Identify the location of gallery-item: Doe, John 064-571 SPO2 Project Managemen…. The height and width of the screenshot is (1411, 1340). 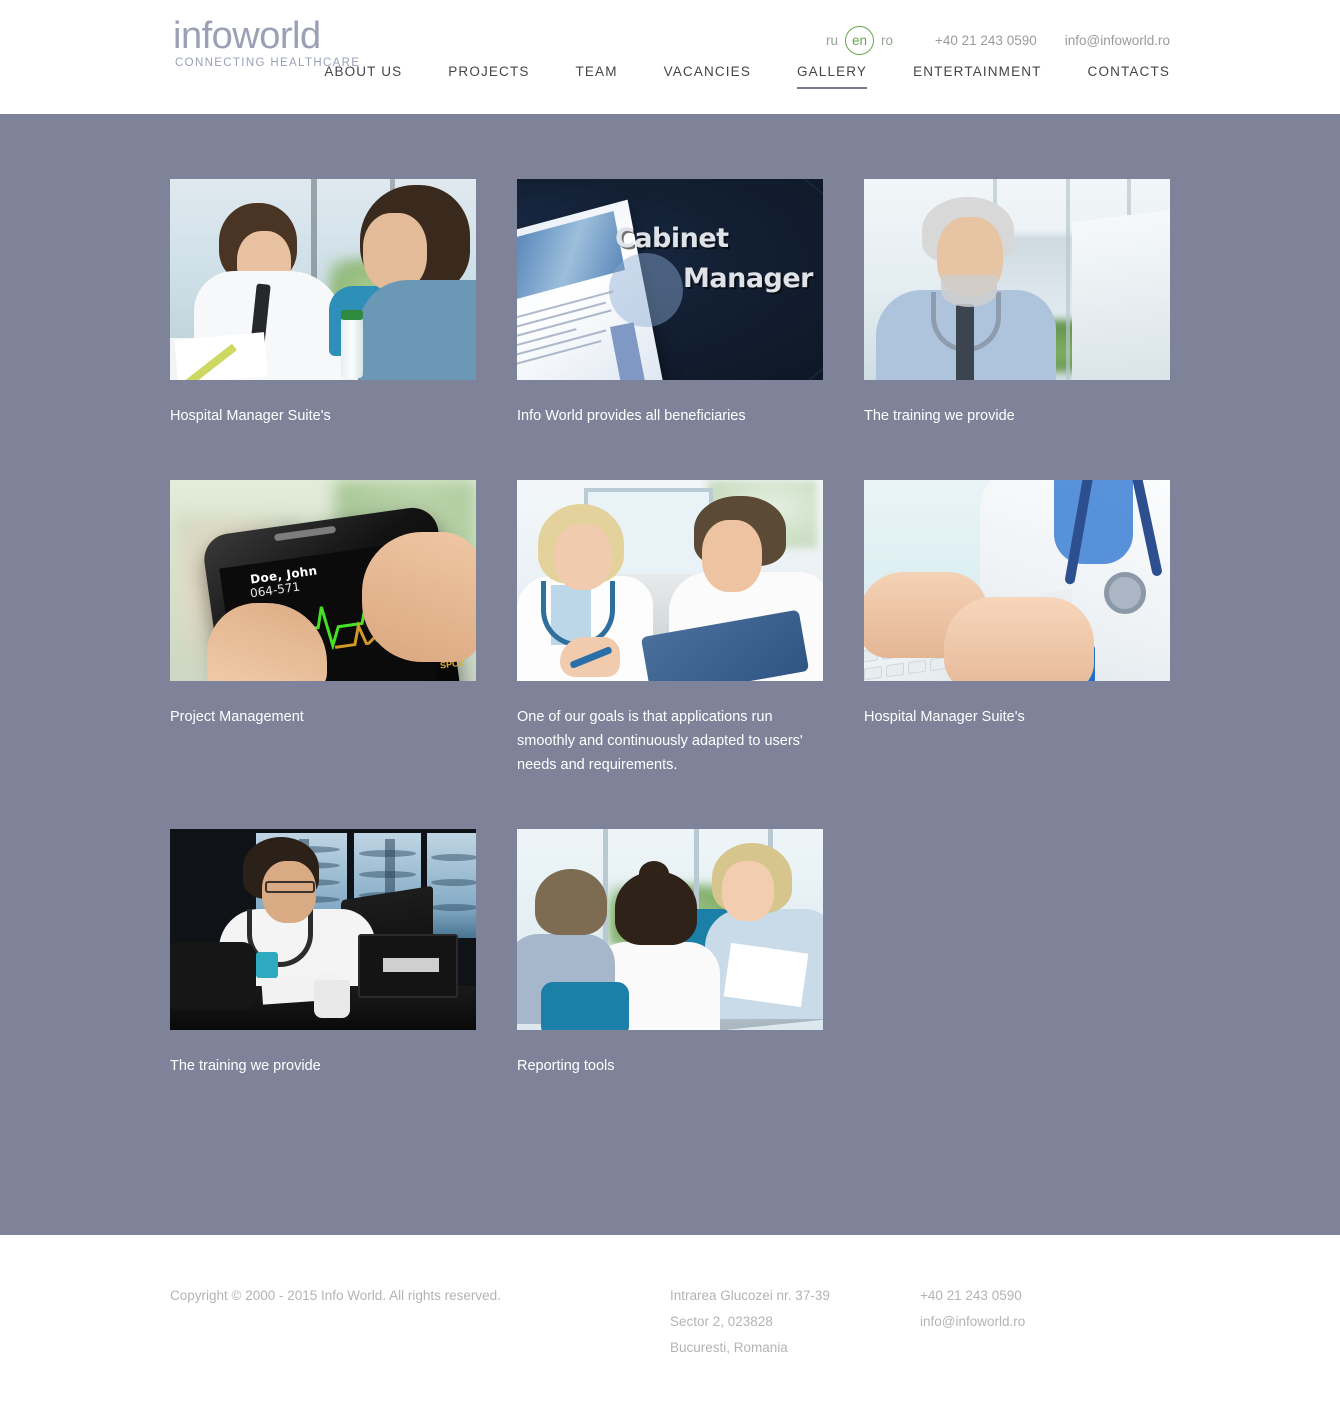
(323, 628).